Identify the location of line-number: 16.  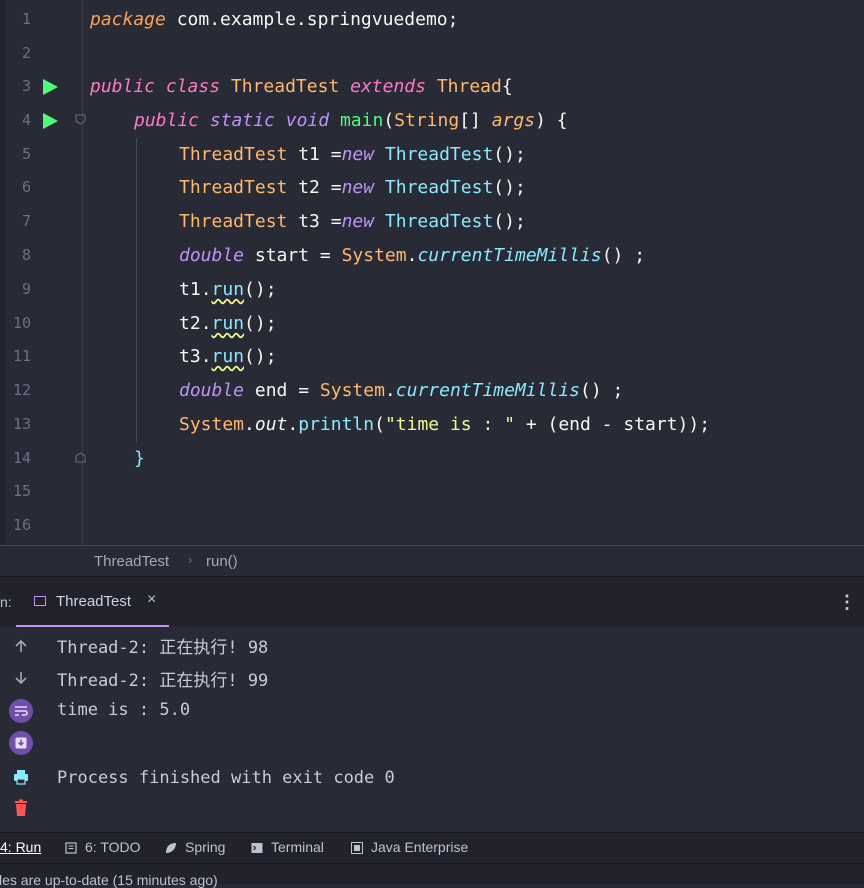
(21, 525).